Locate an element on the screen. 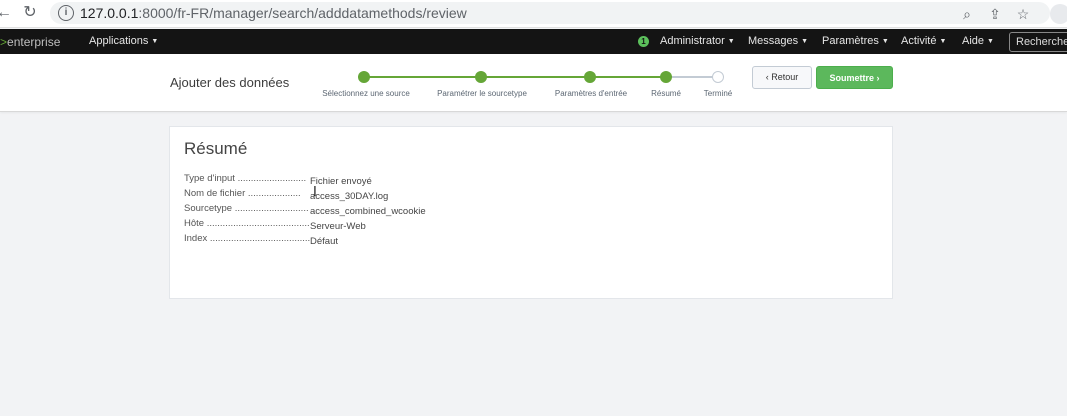 This screenshot has height=416, width=1067. summary-value: Serveur-Web is located at coordinates (338, 226).